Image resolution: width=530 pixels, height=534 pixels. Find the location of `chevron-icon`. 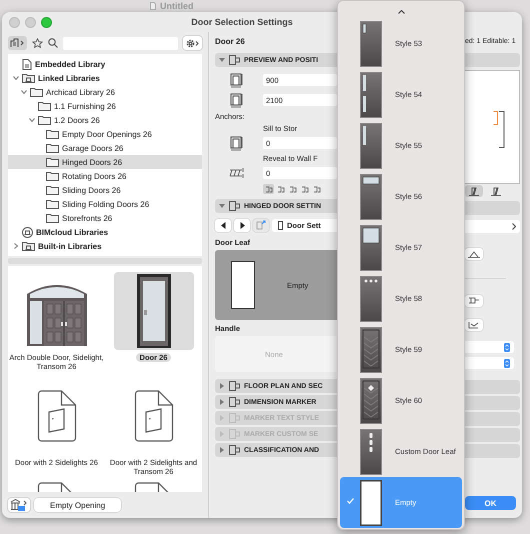

chevron-icon is located at coordinates (514, 226).